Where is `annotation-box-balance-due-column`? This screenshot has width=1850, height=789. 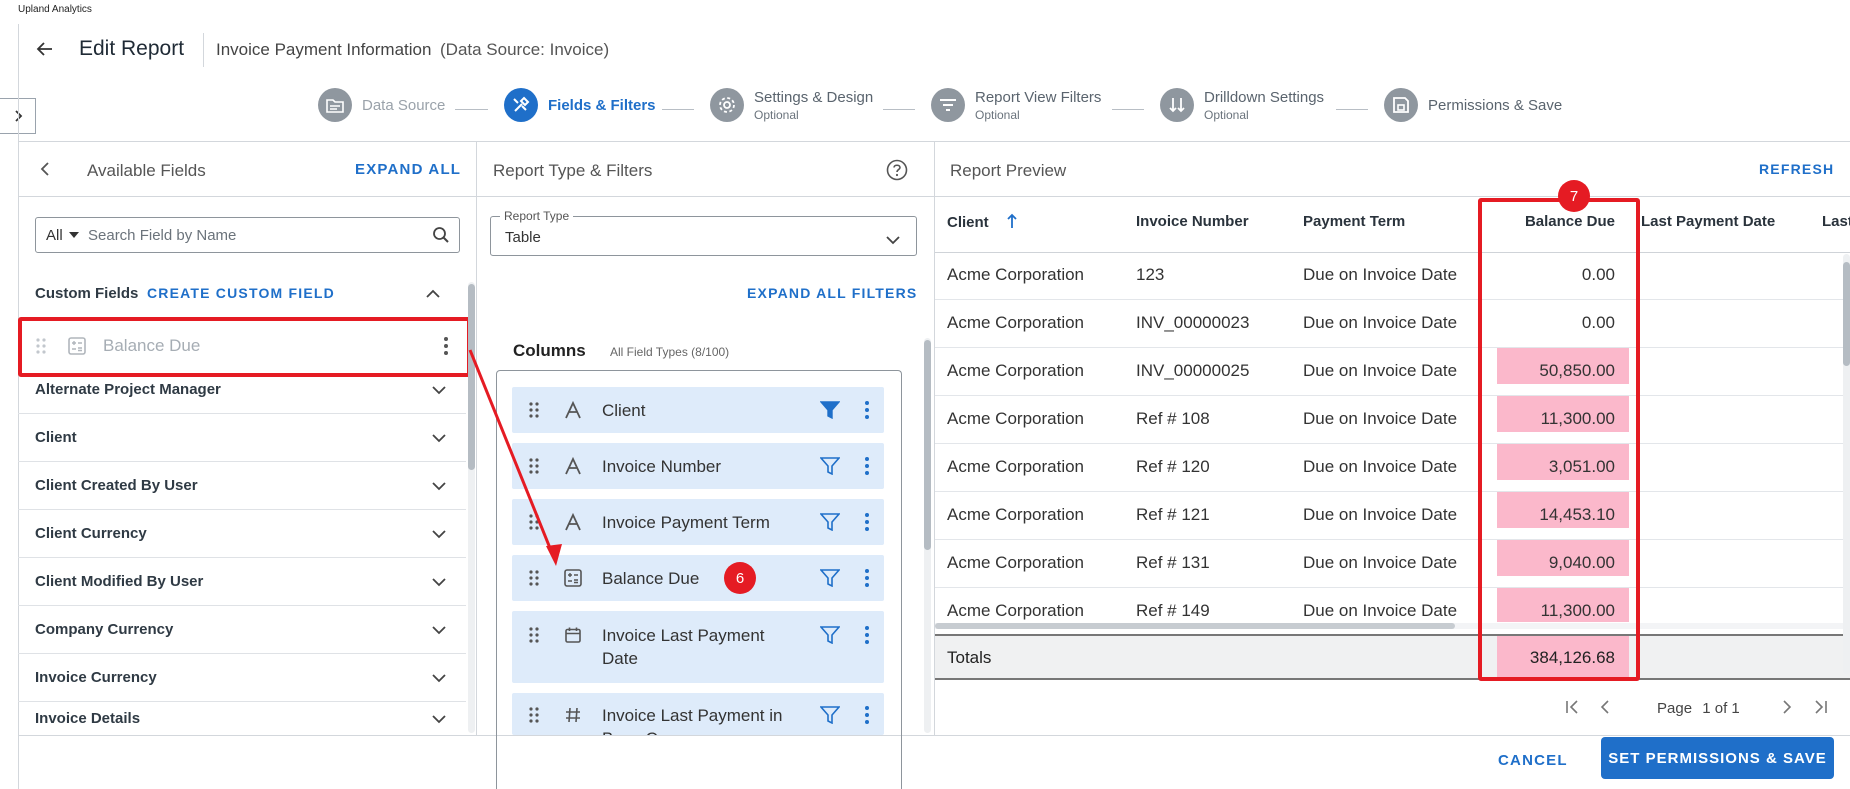 annotation-box-balance-due-column is located at coordinates (1559, 439).